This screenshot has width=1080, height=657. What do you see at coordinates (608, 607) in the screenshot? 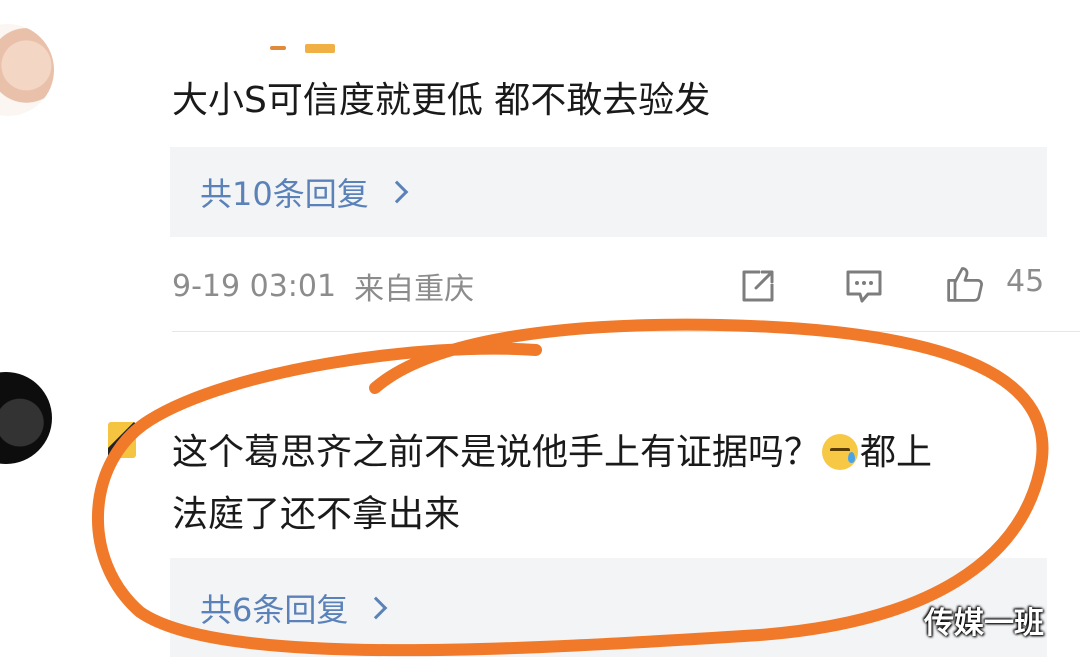
I see `reply-summary-box: 共6条回复` at bounding box center [608, 607].